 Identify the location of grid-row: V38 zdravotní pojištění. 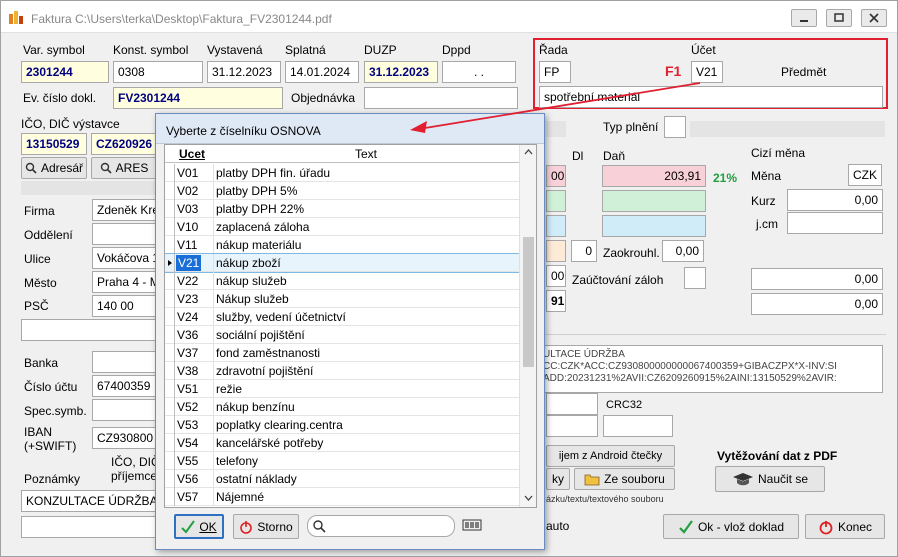
(342, 371).